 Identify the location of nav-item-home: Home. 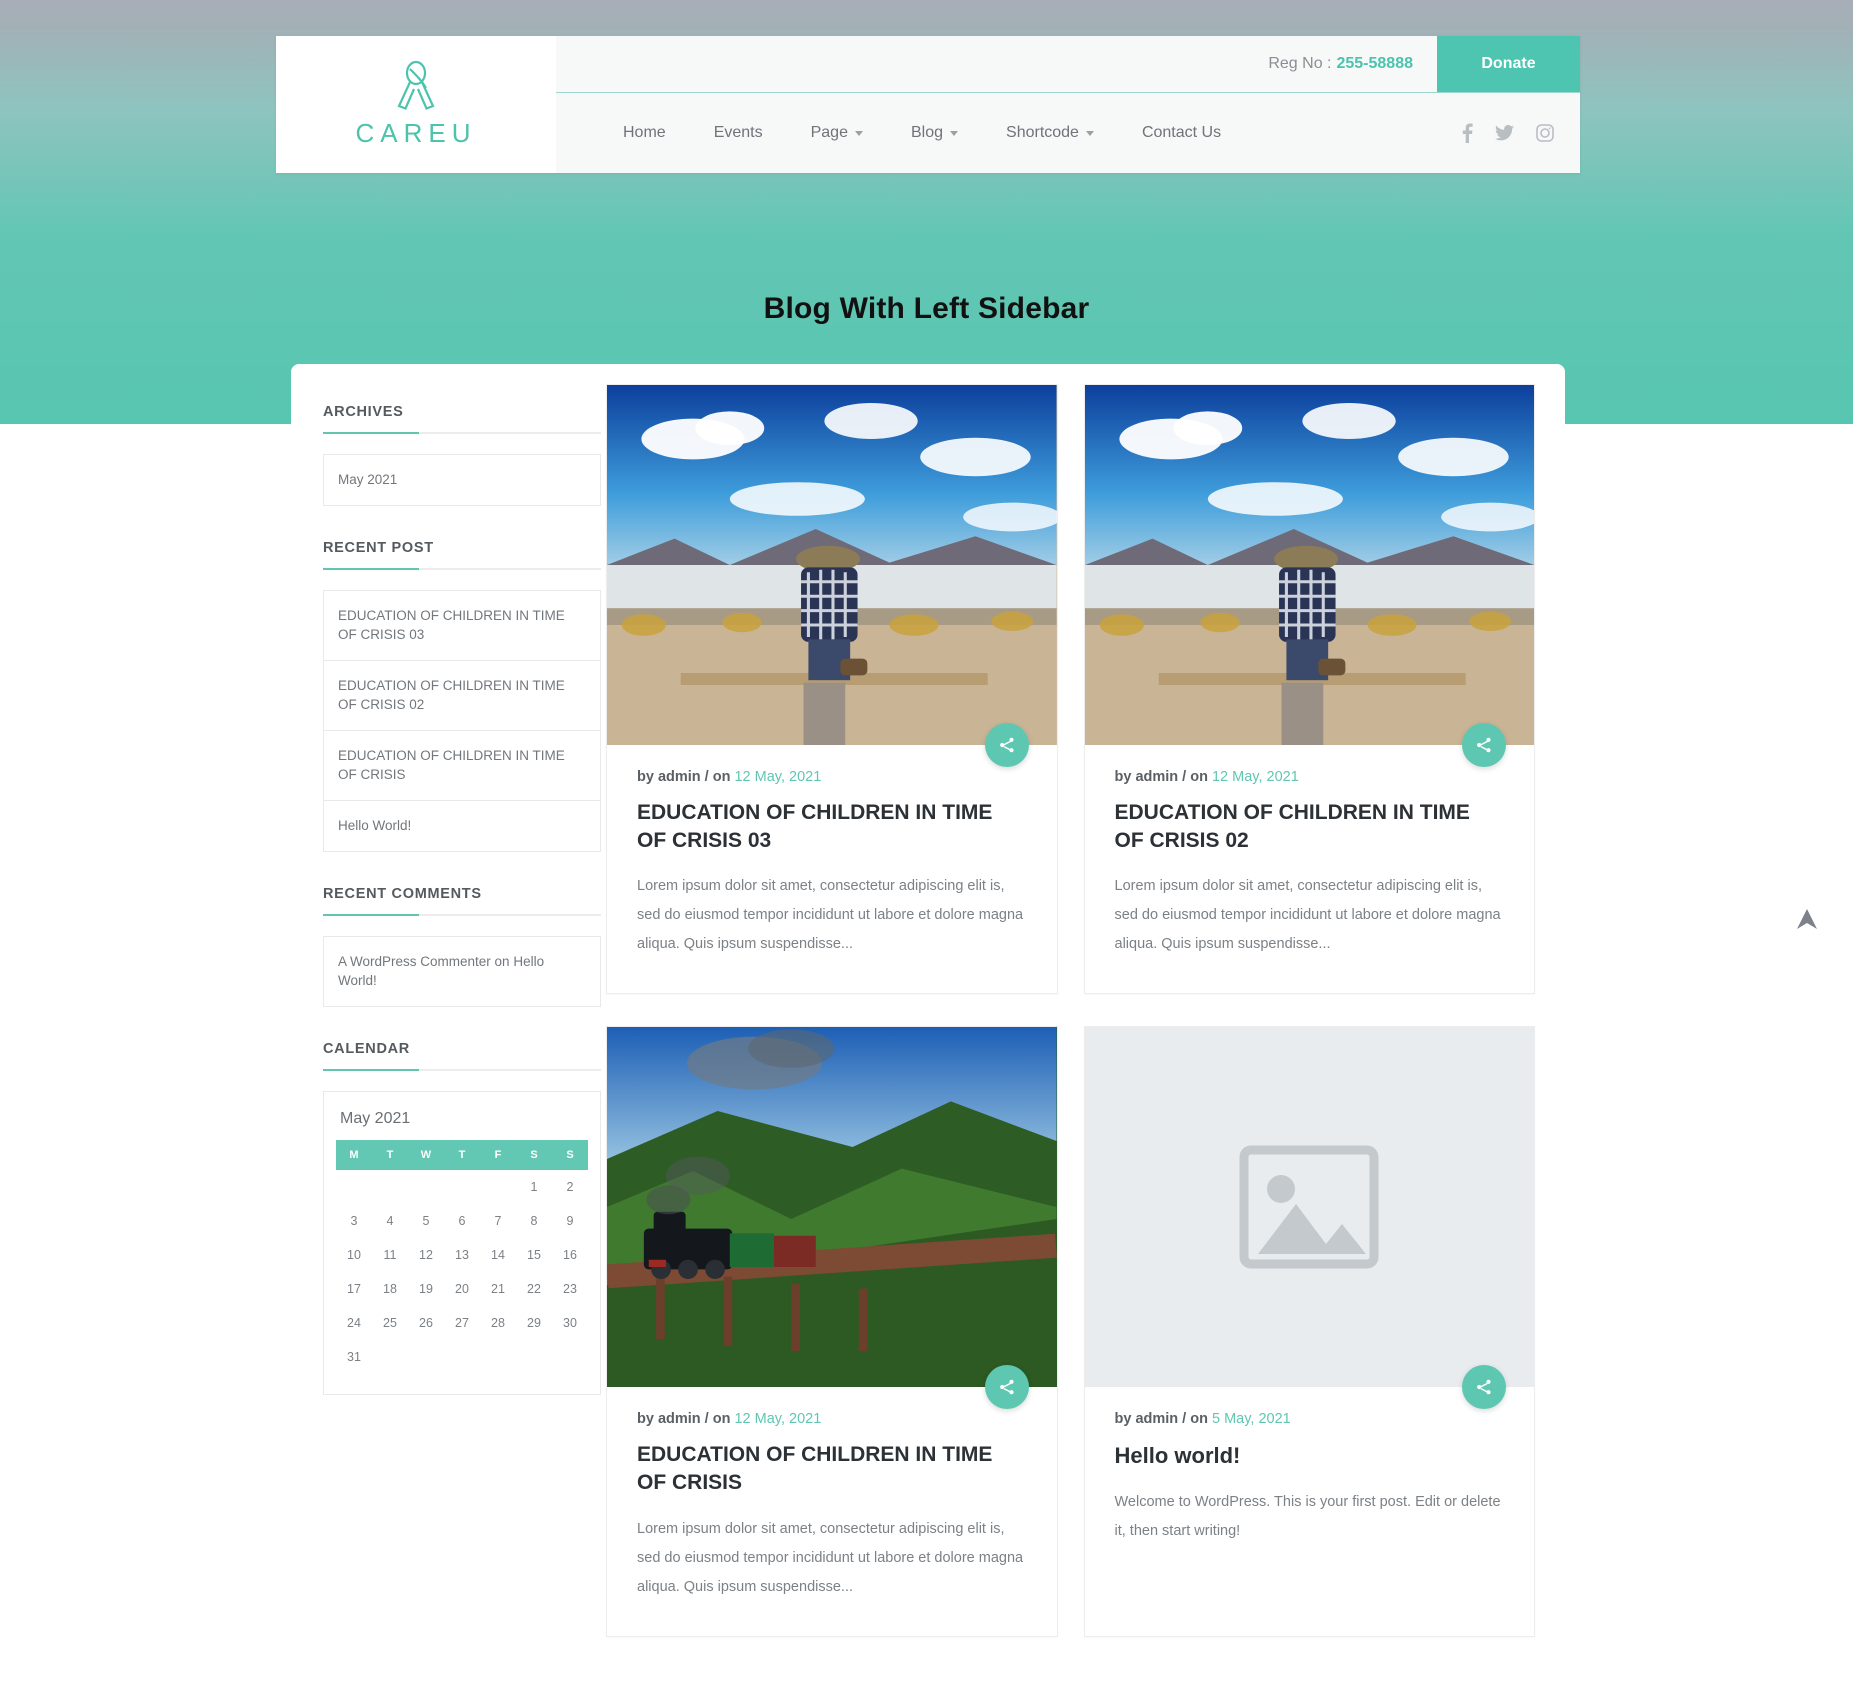
(644, 133).